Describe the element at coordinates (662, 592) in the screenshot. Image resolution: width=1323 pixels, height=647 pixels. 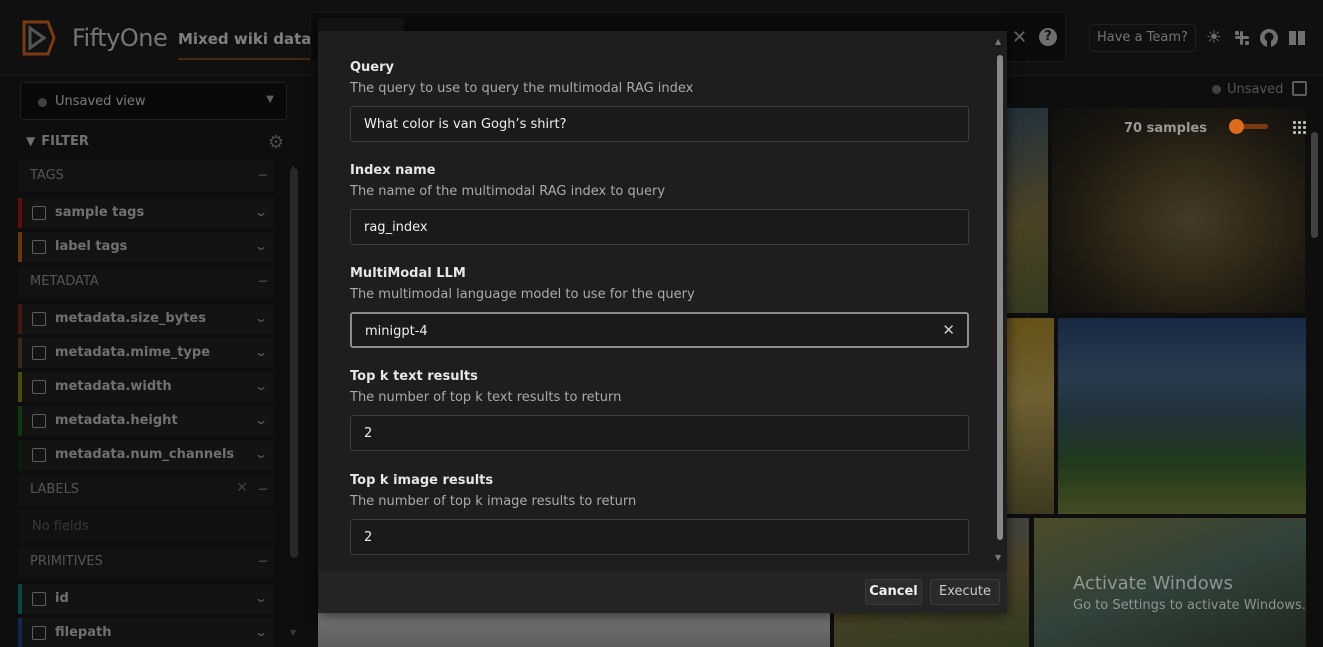
I see `modal-footer: Cancel Execute` at that location.